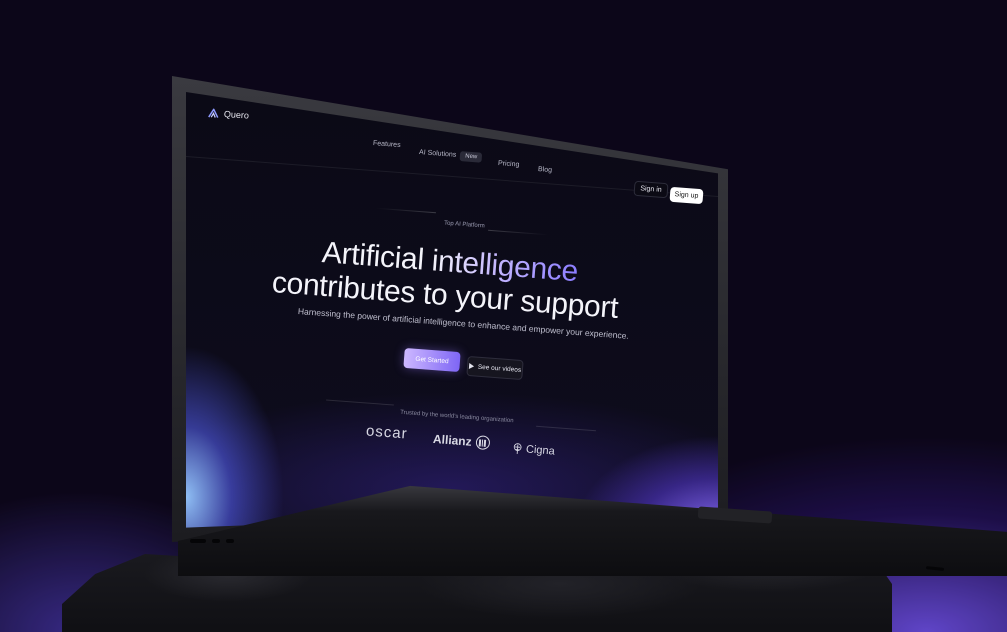  I want to click on allianz-wordmark: Allianz, so click(452, 440).